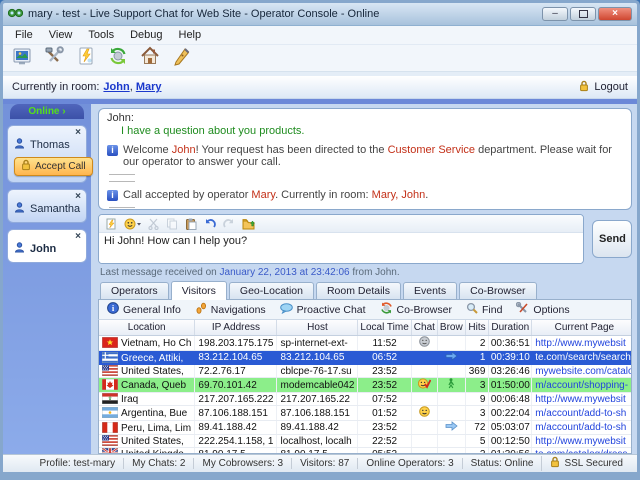  Describe the element at coordinates (612, 239) in the screenshot. I see `send-button: Send` at that location.